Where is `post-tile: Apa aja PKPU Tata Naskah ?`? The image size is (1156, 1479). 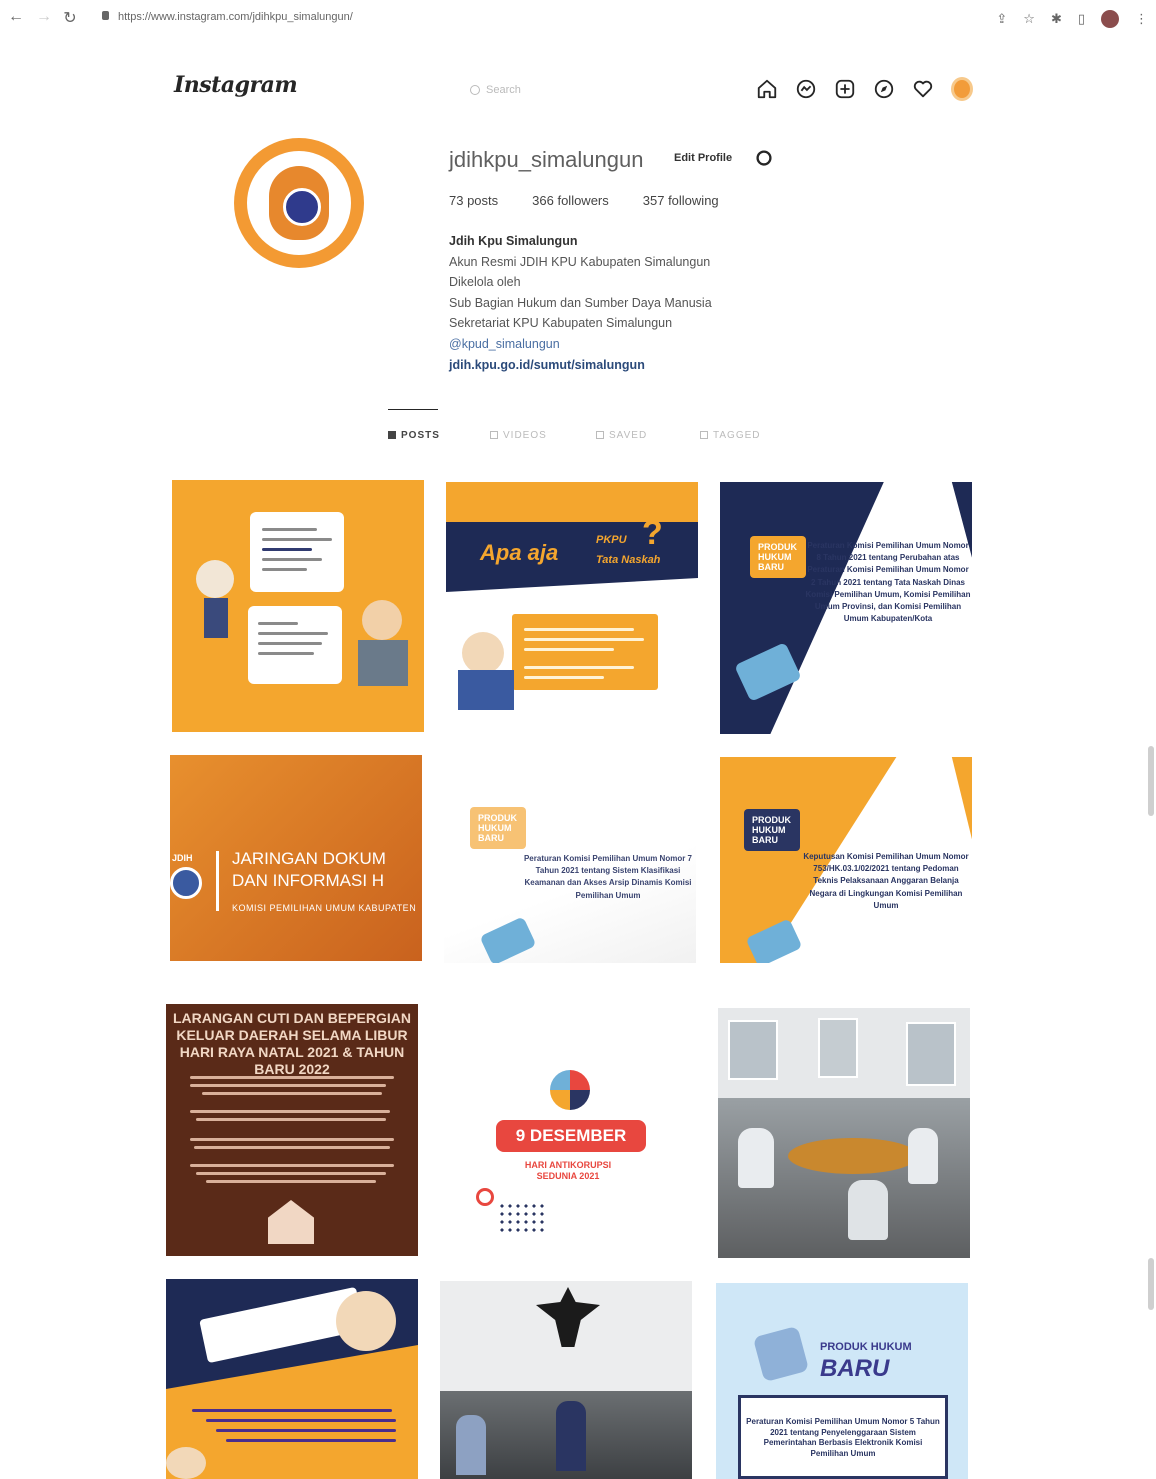
post-tile: Apa aja PKPU Tata Naskah ? is located at coordinates (572, 607).